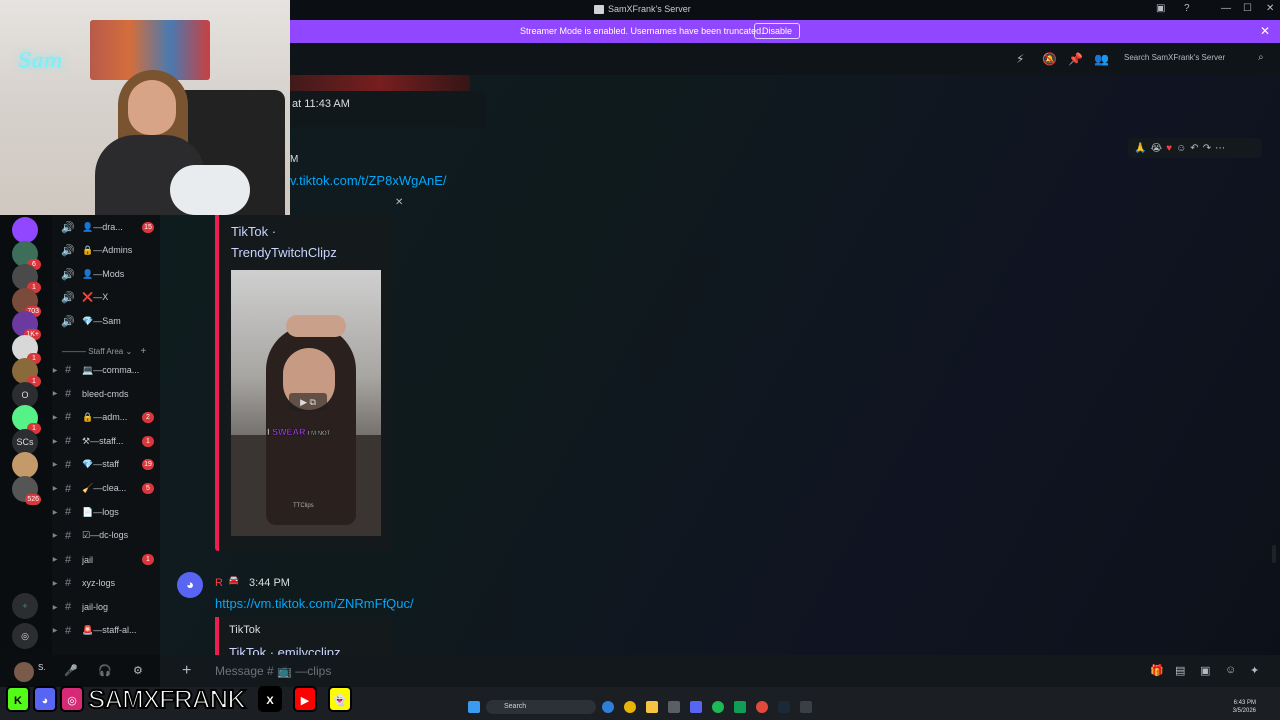 The height and width of the screenshot is (720, 1280). What do you see at coordinates (273, 671) in the screenshot?
I see `message-input: Message # 📺 —clips` at bounding box center [273, 671].